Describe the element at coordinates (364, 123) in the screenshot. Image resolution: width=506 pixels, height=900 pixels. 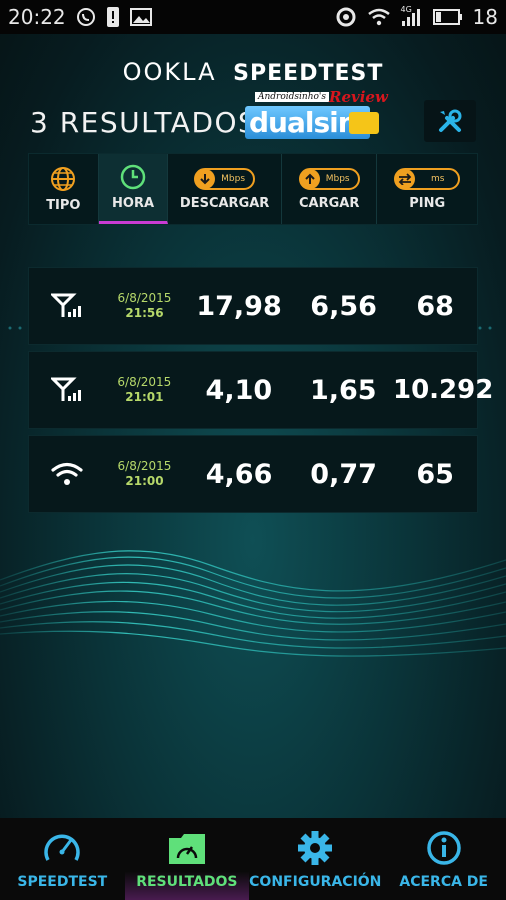
I see `sim-card-icon` at that location.